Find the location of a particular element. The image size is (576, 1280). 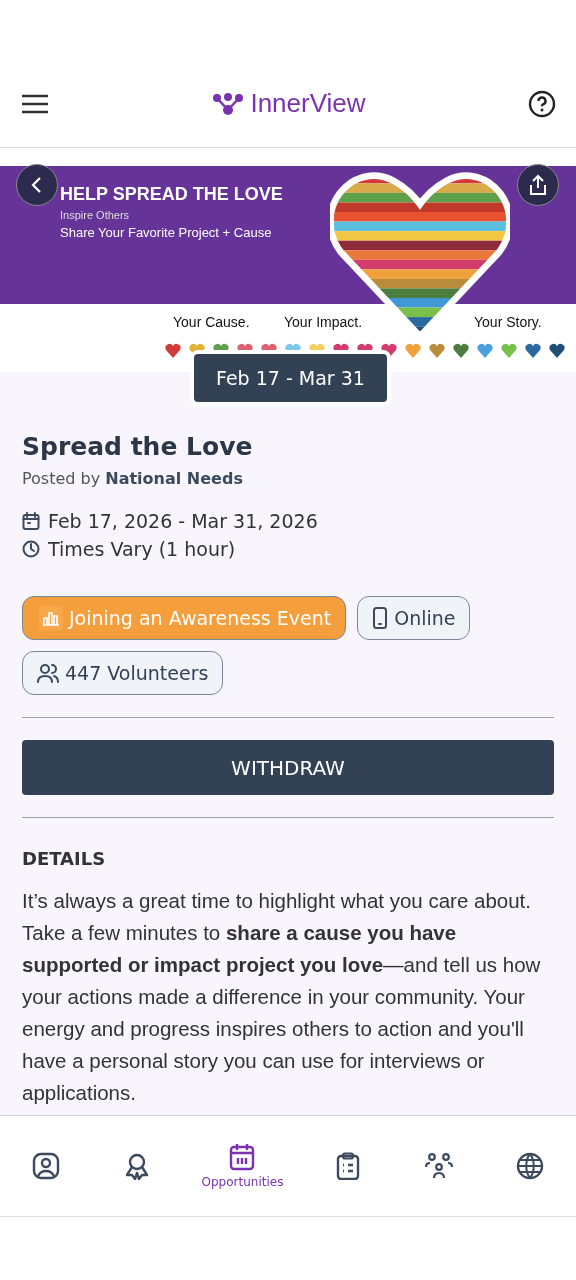

date-badge: Feb 17 - Mar 31 is located at coordinates (290, 378).